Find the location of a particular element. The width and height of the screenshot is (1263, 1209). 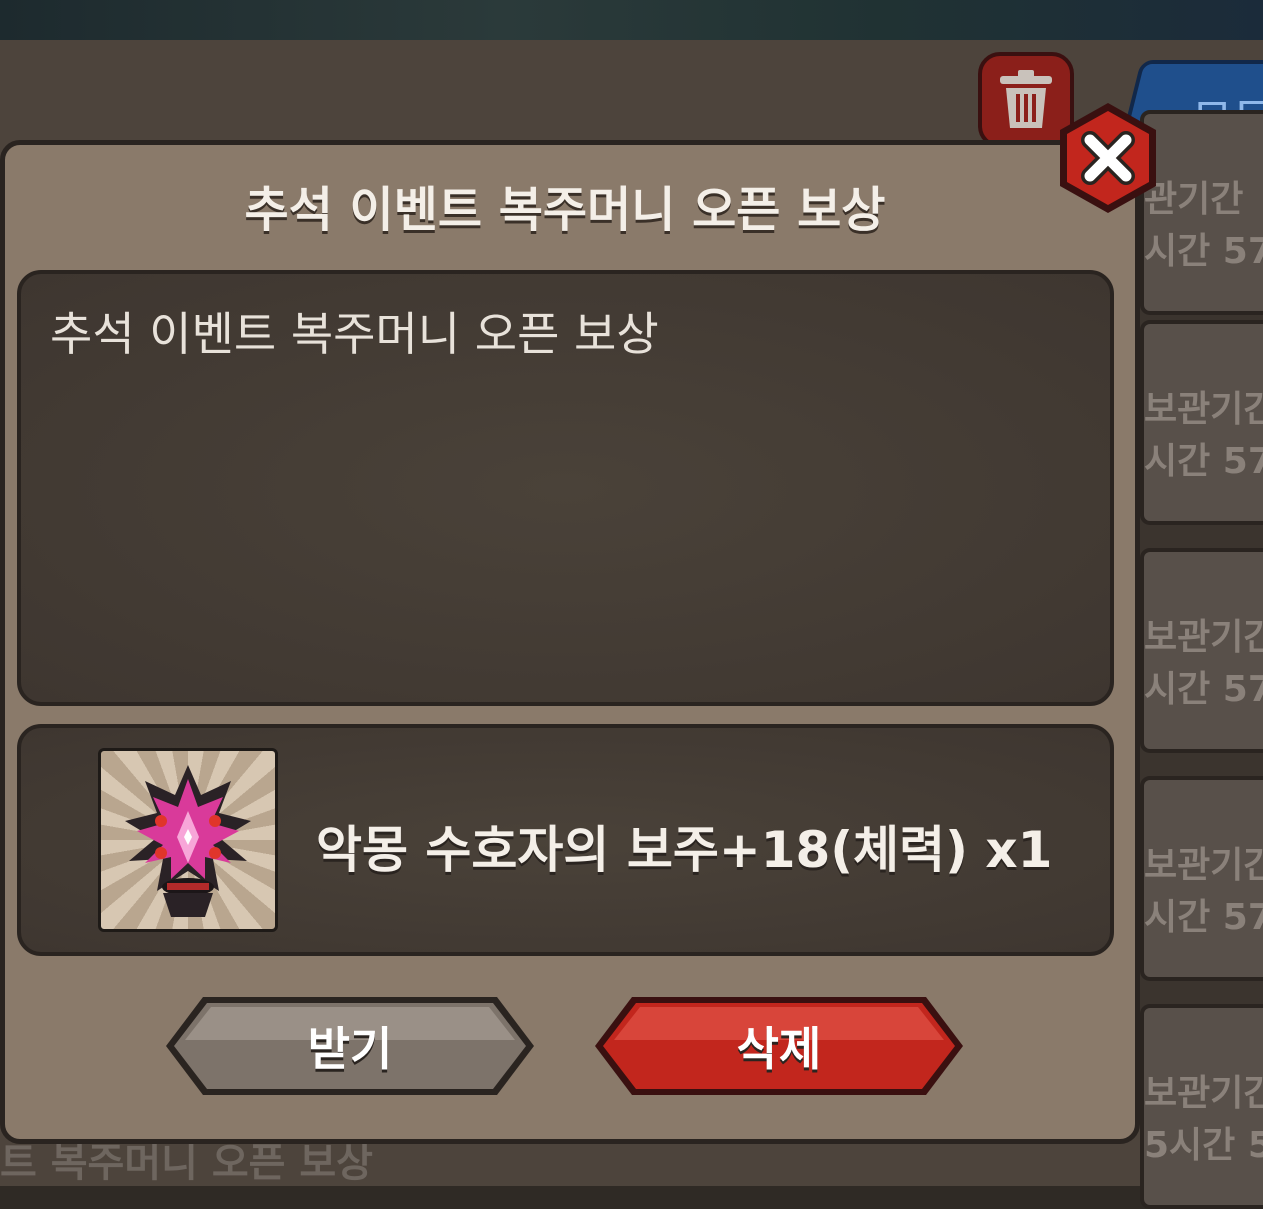

receive-button-label: 받기 is located at coordinates (350, 1049).